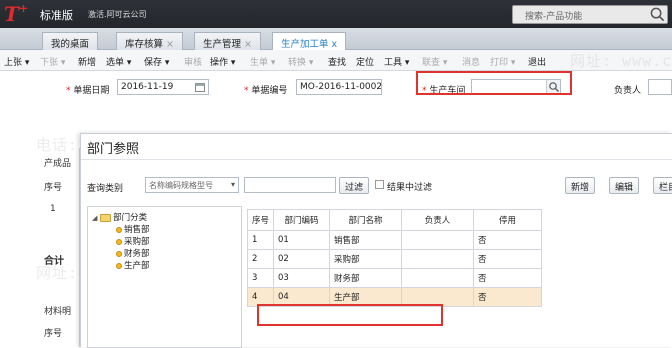 This screenshot has width=672, height=348. What do you see at coordinates (106, 217) in the screenshot?
I see `folder-icon` at bounding box center [106, 217].